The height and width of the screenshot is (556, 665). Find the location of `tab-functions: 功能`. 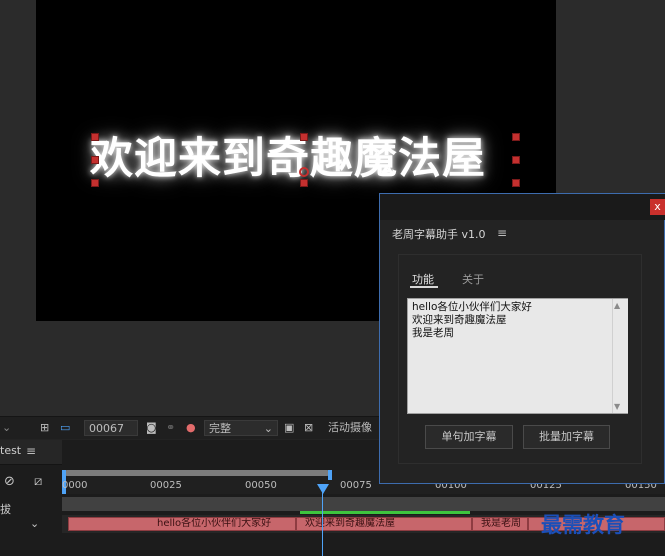

tab-functions: 功能 is located at coordinates (423, 279).